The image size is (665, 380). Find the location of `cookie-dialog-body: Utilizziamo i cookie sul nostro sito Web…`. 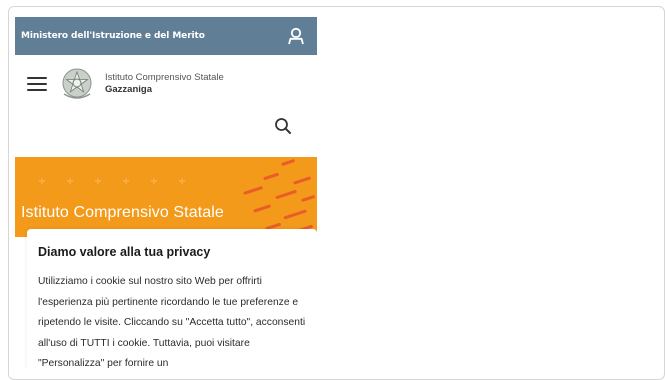

cookie-dialog-body: Utilizziamo i cookie sul nostro sito Web… is located at coordinates (172, 322).